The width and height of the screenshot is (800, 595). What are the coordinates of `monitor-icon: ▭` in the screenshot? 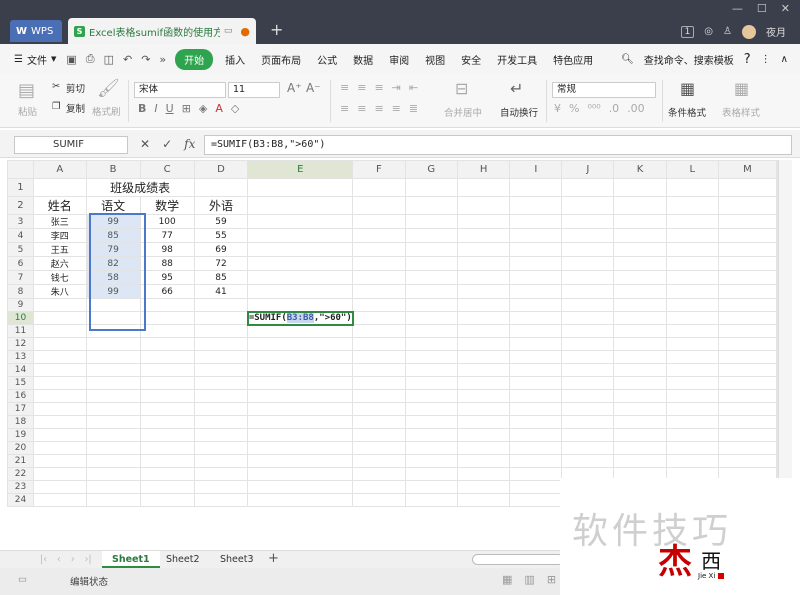 It's located at (228, 31).